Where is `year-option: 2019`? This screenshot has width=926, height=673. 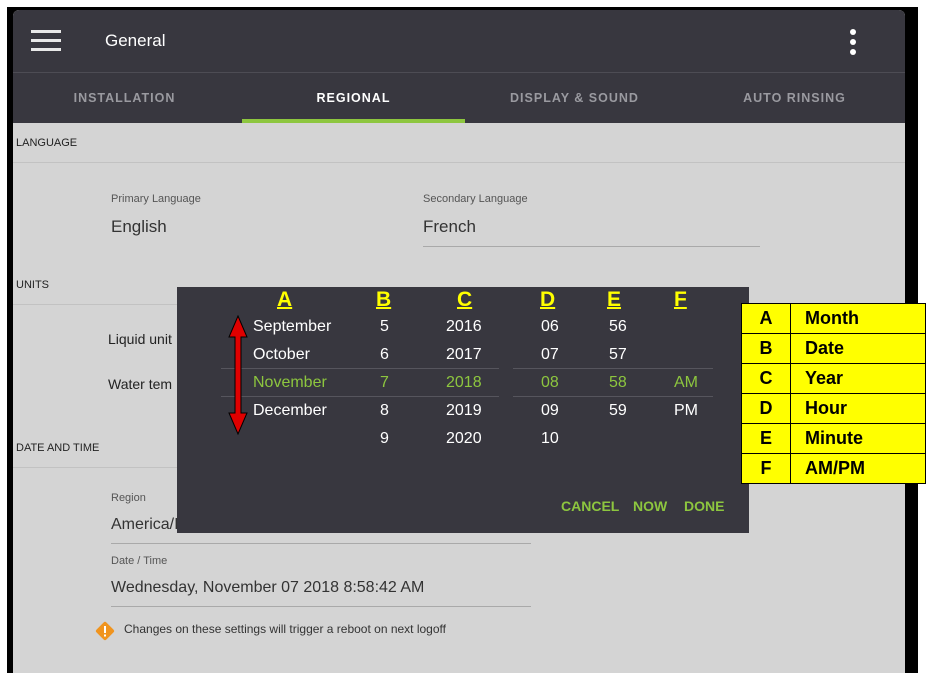
year-option: 2019 is located at coordinates (464, 411).